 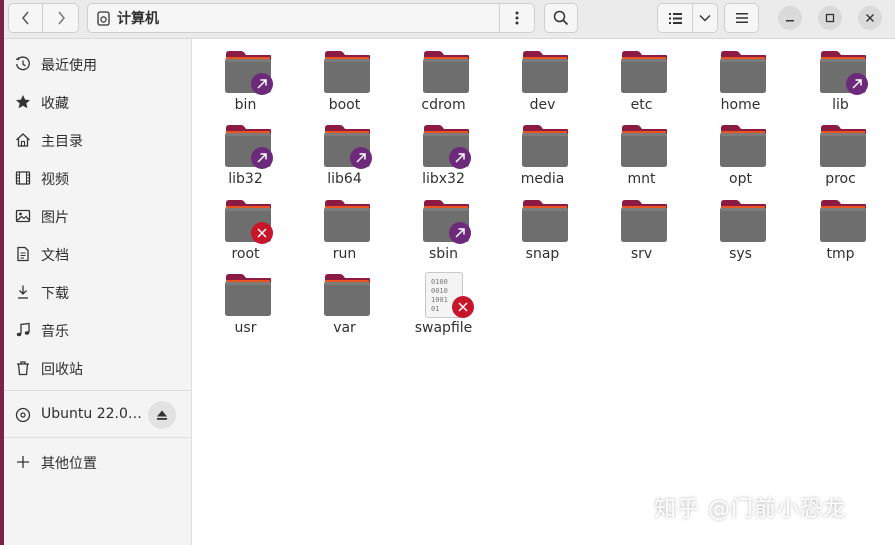 I want to click on file-item: lib64, so click(x=344, y=150).